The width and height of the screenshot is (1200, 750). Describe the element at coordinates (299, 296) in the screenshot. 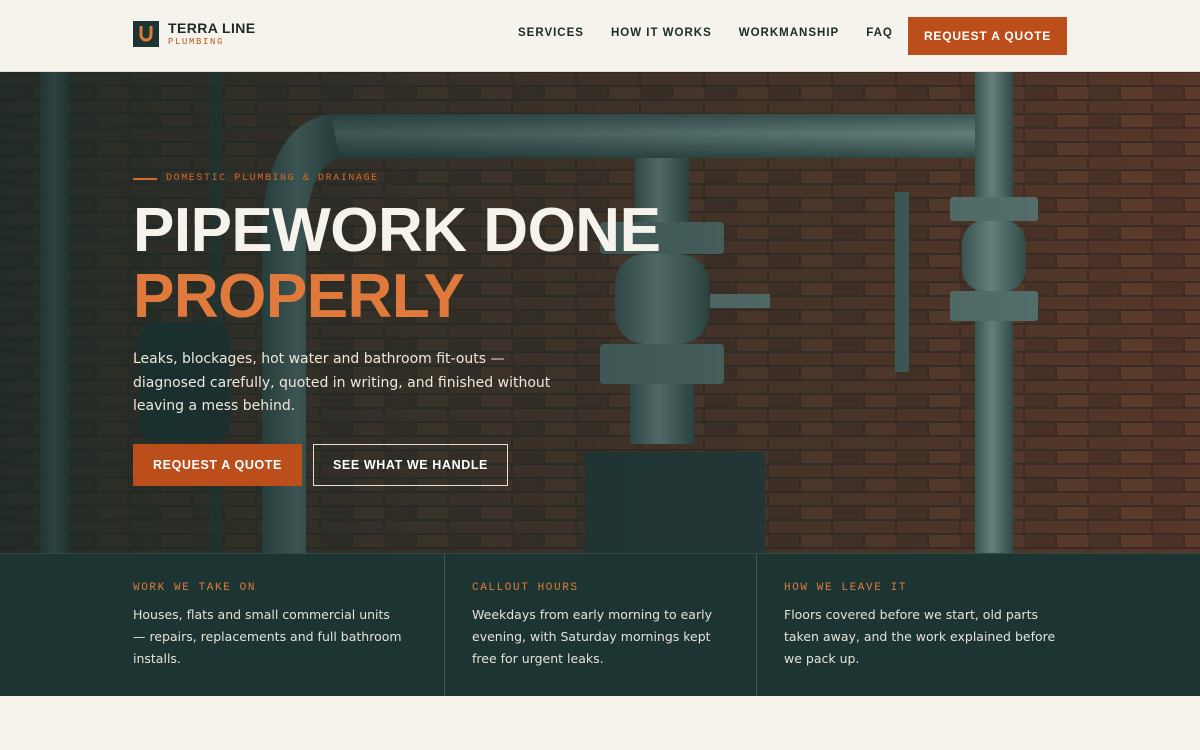

I see `headline-line-2: PROPERLY` at that location.